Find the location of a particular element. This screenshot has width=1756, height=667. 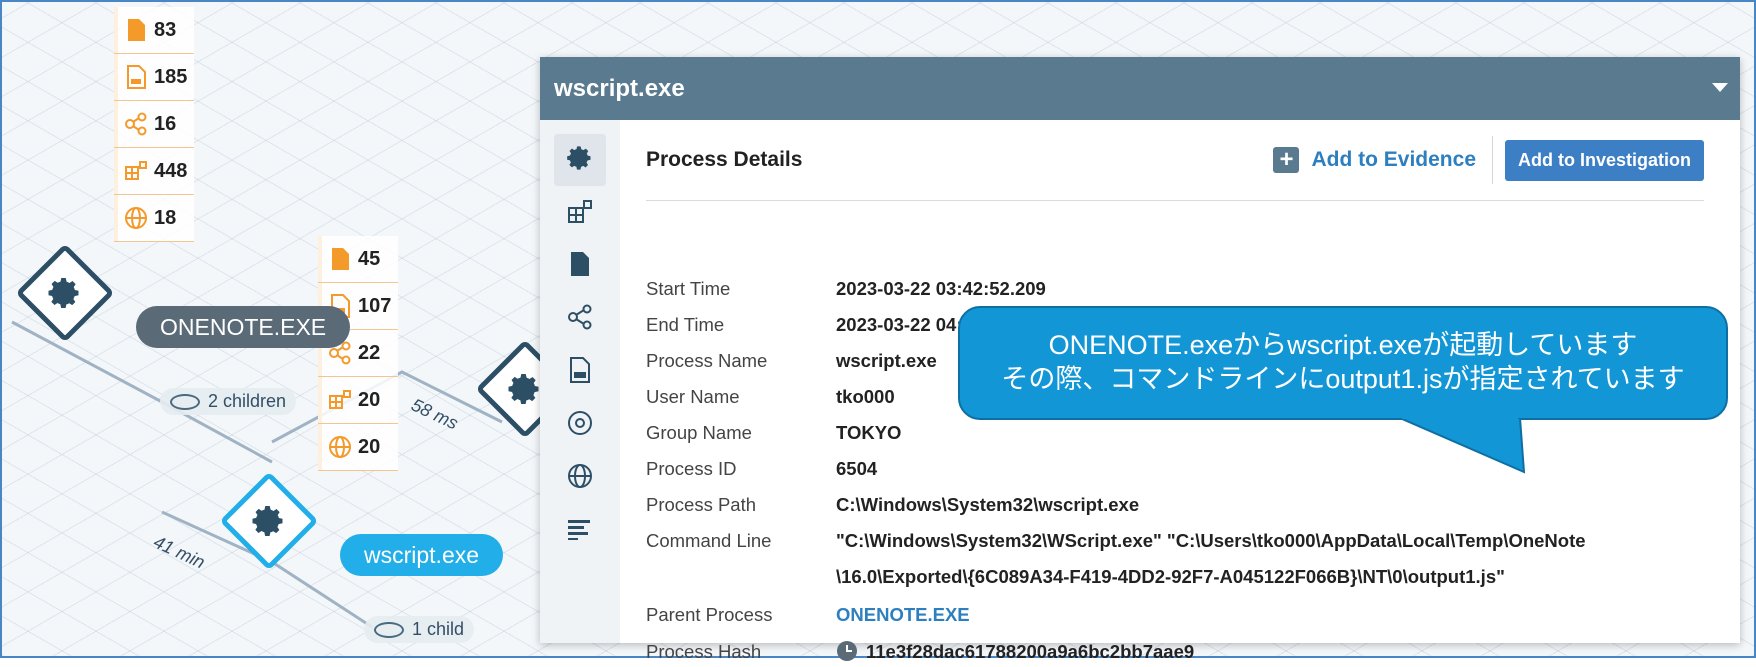

parent-process-link: ONENOTE.EXE is located at coordinates (903, 614).